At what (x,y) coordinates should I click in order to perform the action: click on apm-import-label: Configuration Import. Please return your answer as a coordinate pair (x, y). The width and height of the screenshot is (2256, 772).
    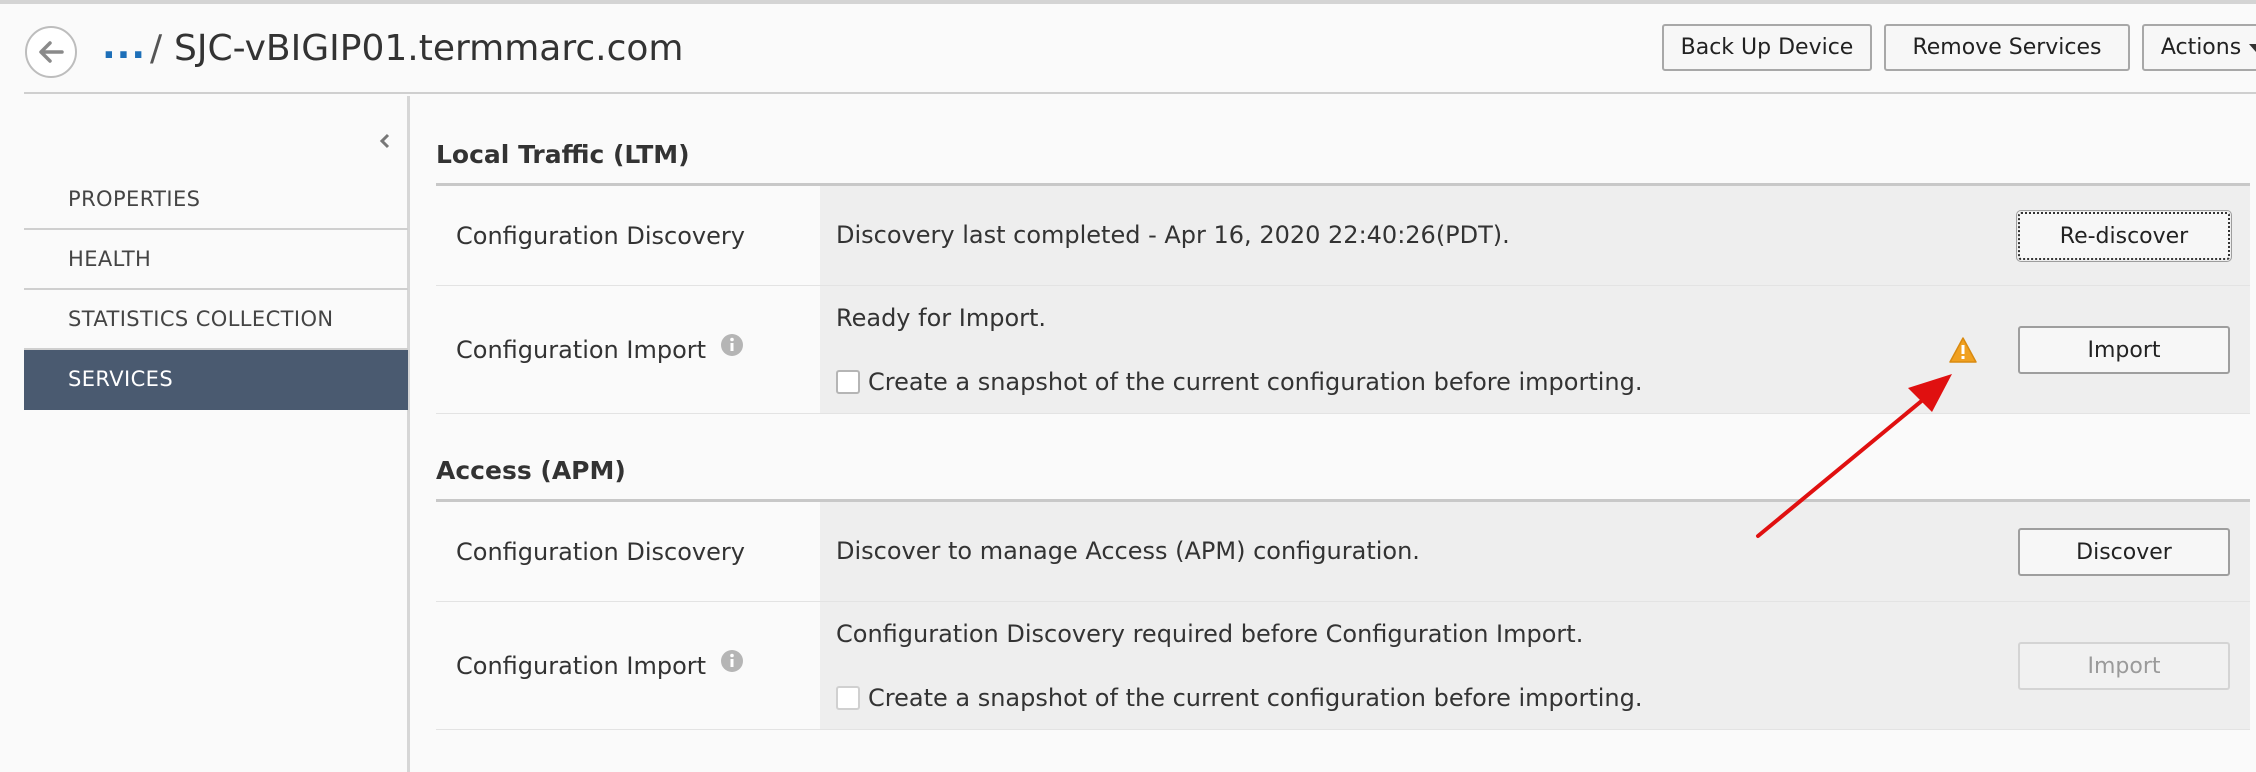
    Looking at the image, I should click on (581, 665).